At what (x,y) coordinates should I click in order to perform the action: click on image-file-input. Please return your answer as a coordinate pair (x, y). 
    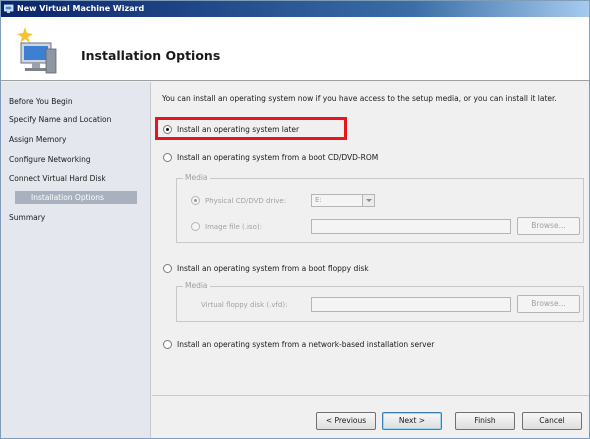
    Looking at the image, I should click on (411, 226).